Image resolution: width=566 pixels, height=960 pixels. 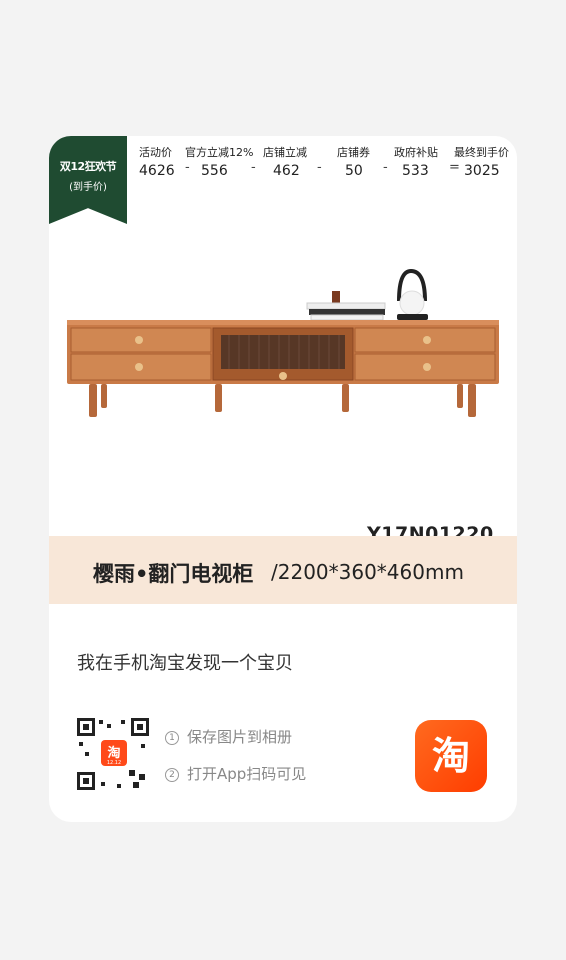 I want to click on lamp-decor, so click(x=412, y=294).